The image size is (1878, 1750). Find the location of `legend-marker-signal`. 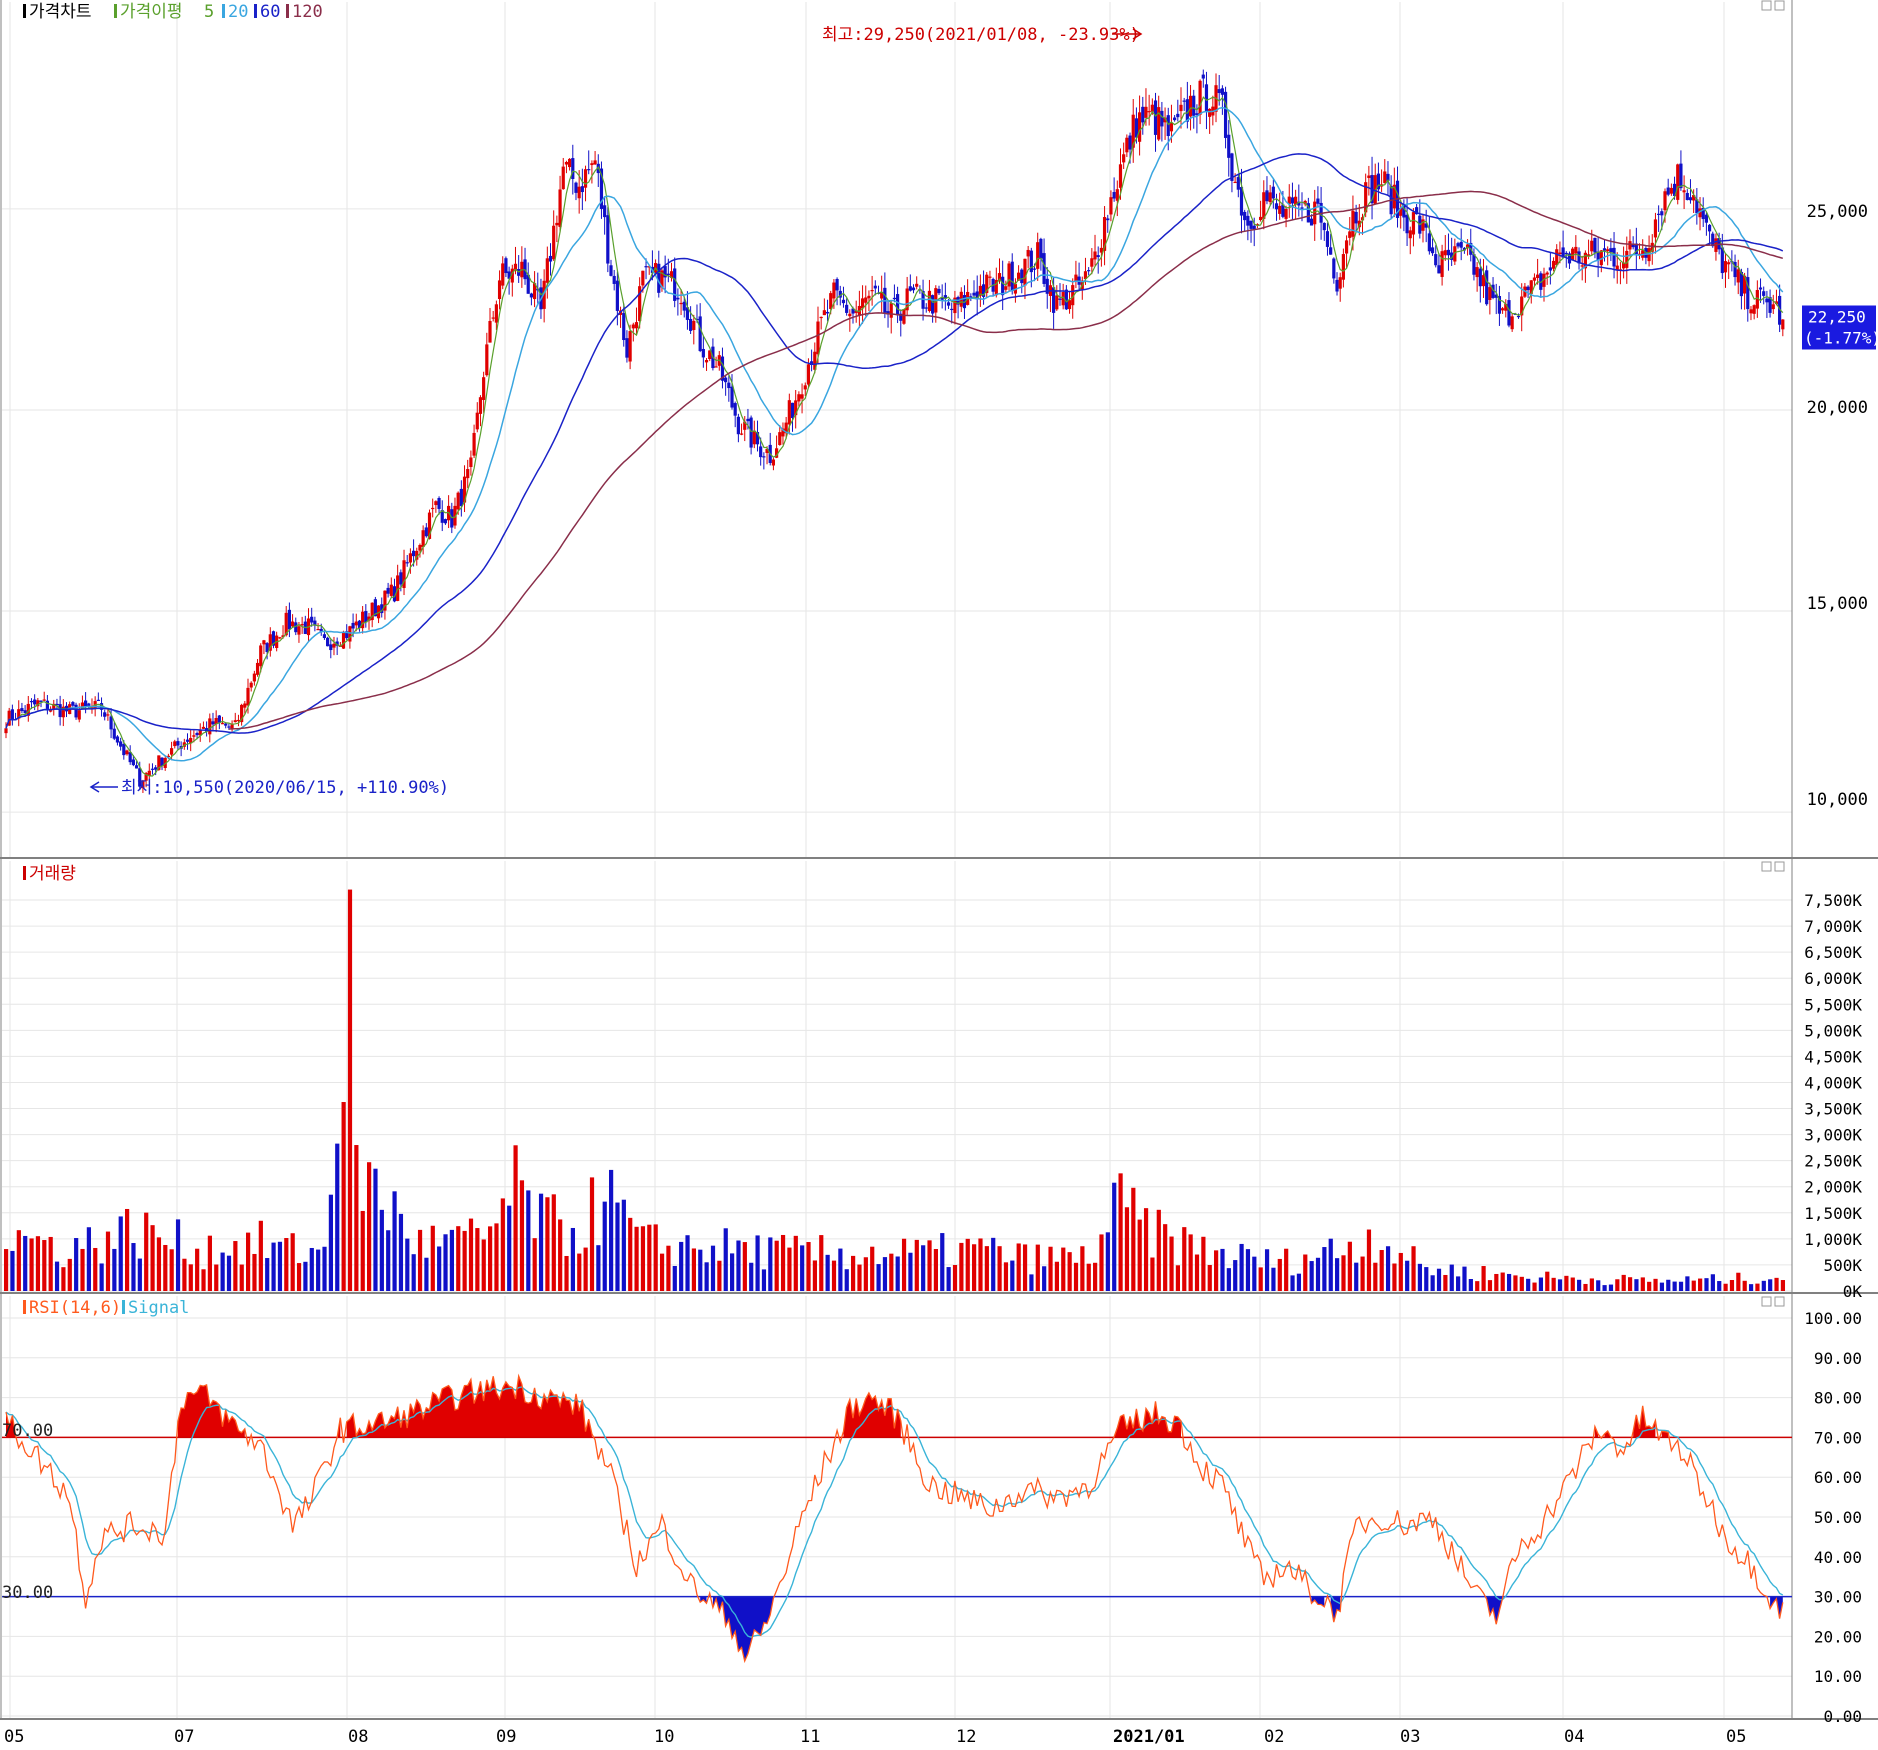

legend-marker-signal is located at coordinates (123, 1307).